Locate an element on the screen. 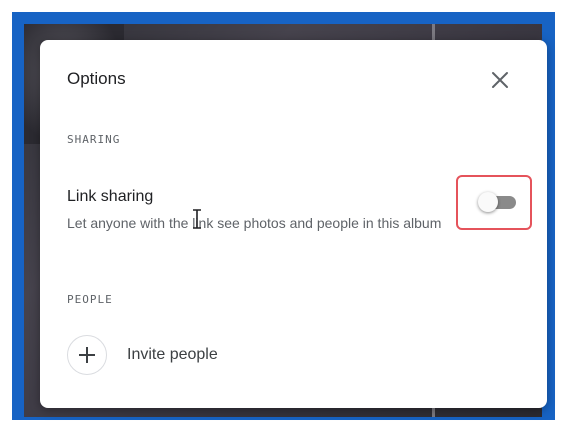 The image size is (566, 431). invite-people-button: Invite people is located at coordinates (177, 355).